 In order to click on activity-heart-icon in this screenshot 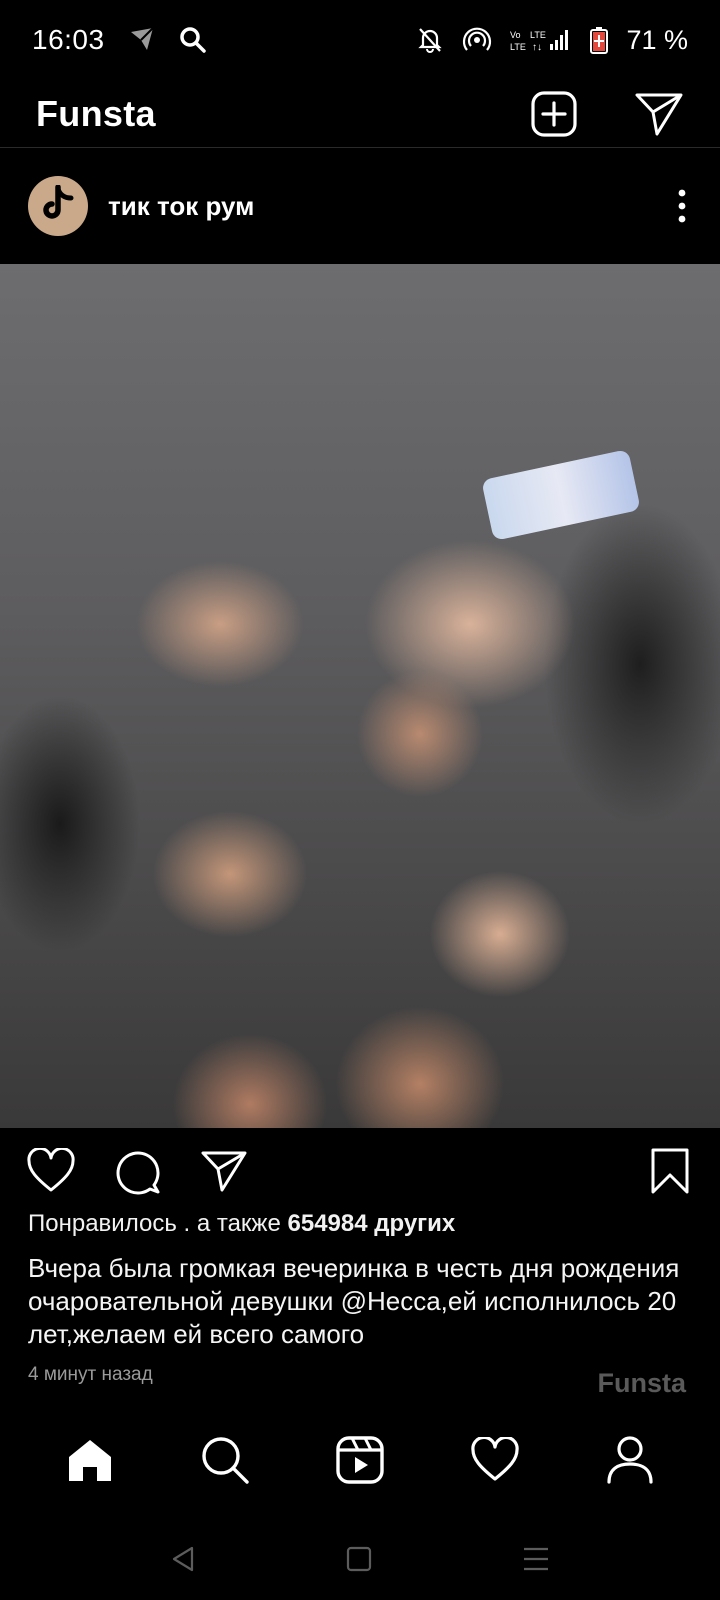, I will do `click(495, 1460)`.